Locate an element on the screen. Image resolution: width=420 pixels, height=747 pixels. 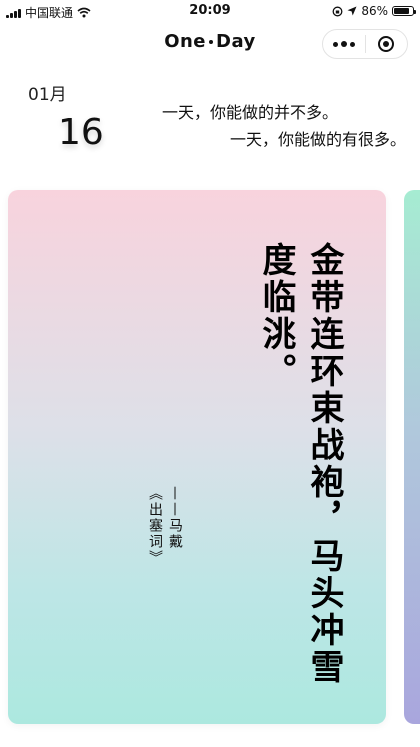
day-number: 16 is located at coordinates (81, 132).